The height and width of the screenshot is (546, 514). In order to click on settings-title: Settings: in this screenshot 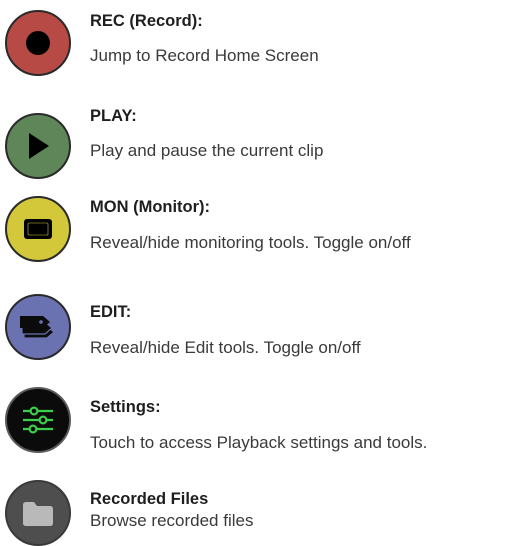, I will do `click(125, 407)`.